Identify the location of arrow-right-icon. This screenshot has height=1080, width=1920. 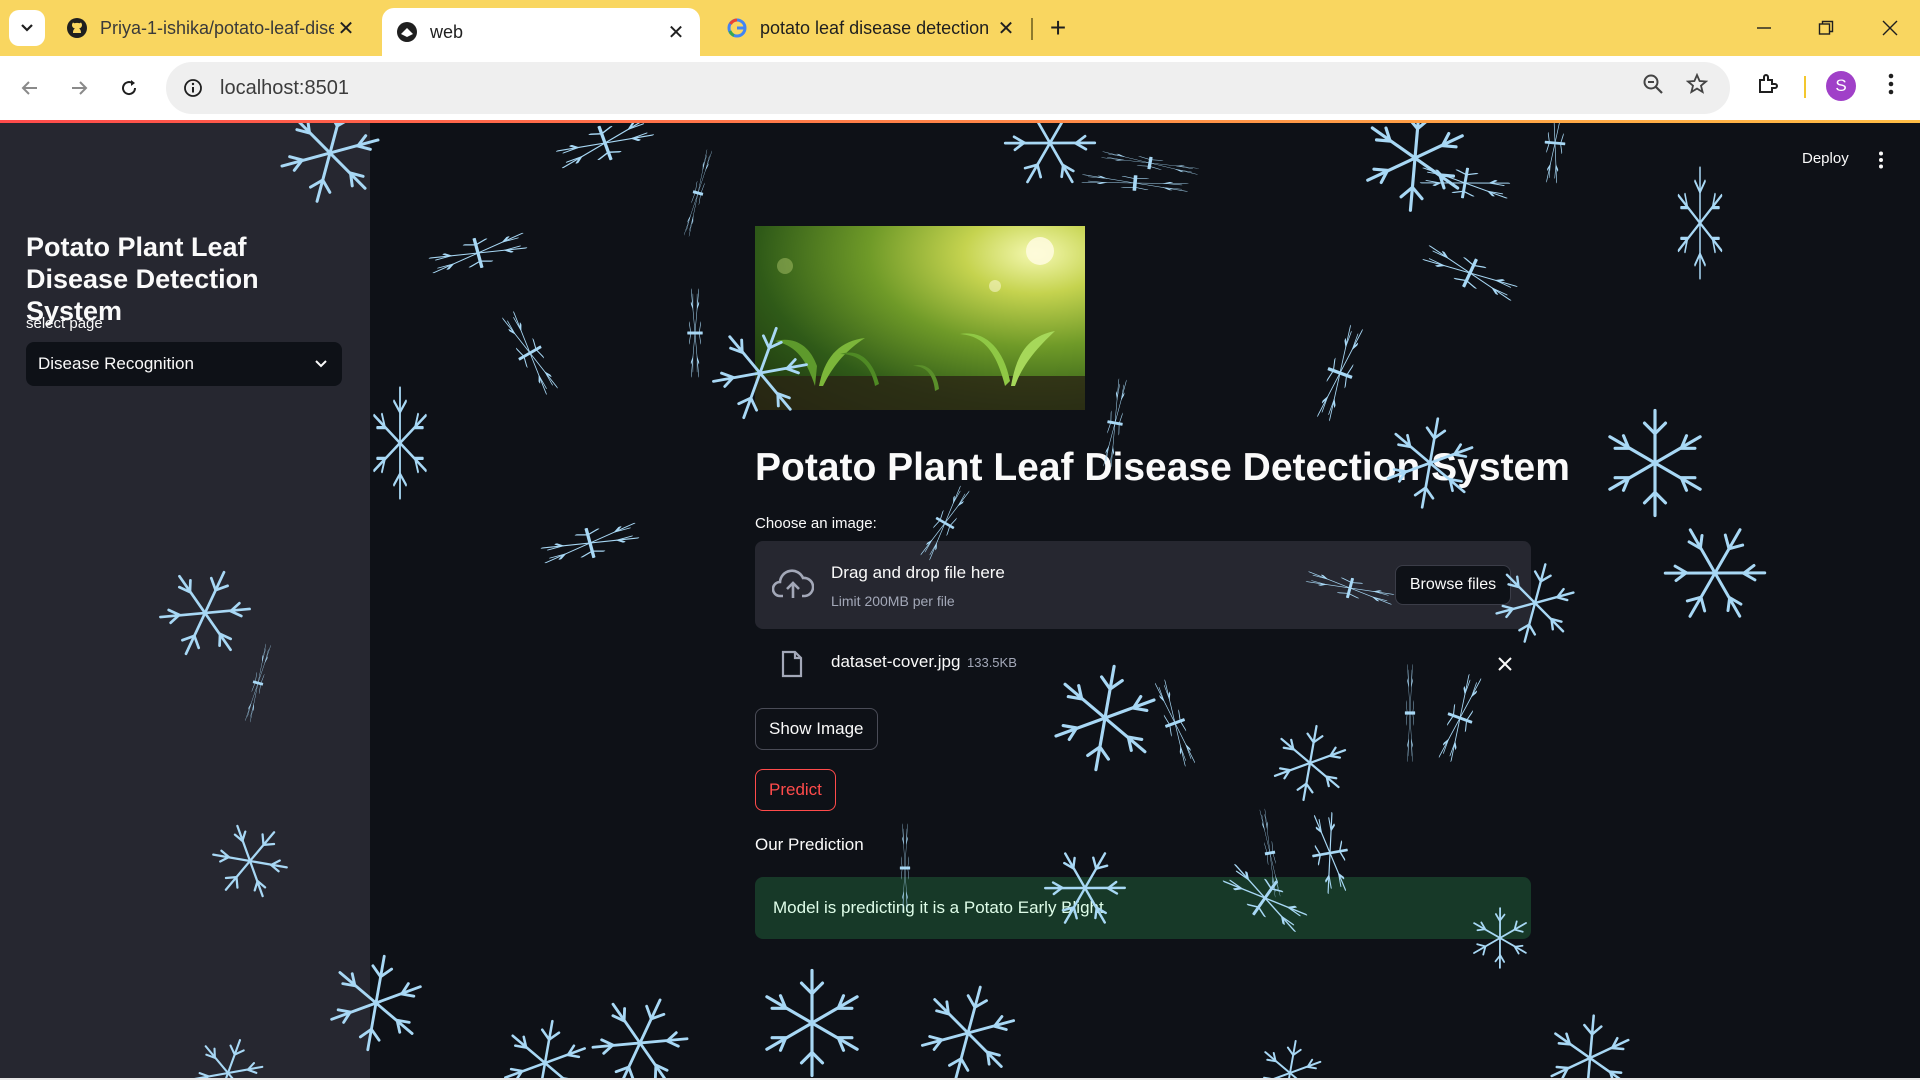
(80, 88).